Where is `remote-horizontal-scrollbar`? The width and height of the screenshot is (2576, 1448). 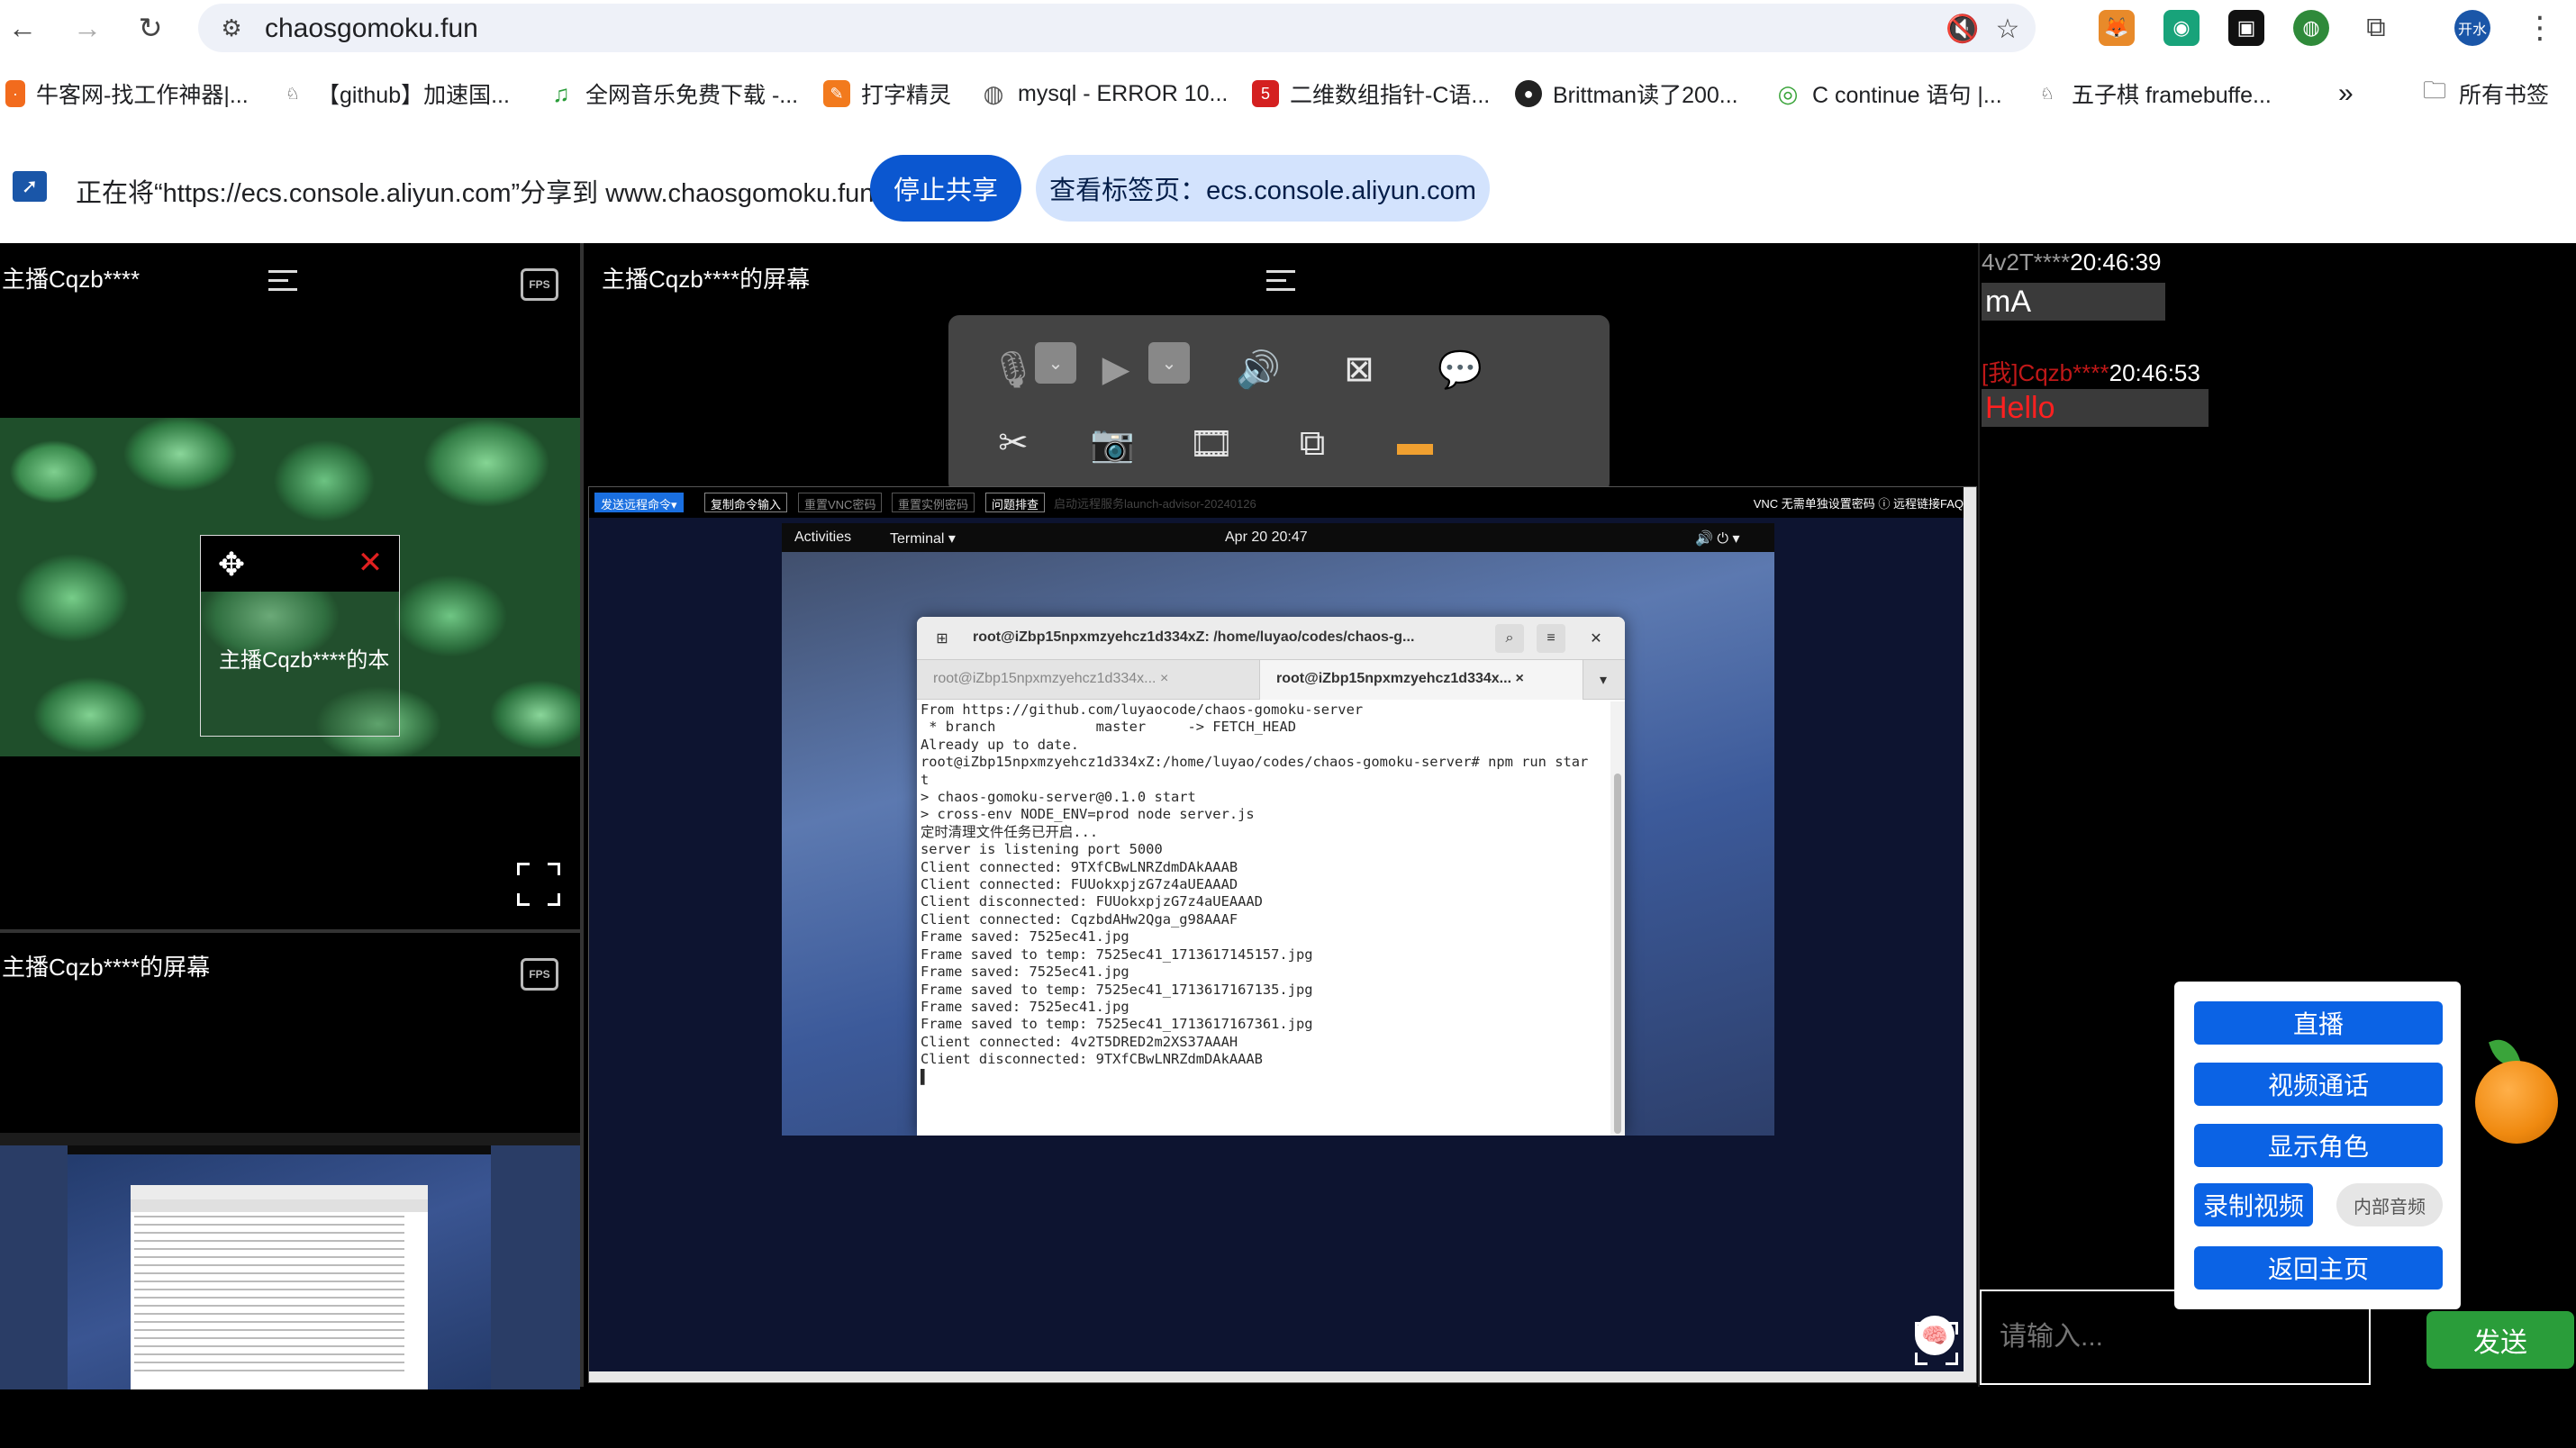
remote-horizontal-scrollbar is located at coordinates (1282, 1376).